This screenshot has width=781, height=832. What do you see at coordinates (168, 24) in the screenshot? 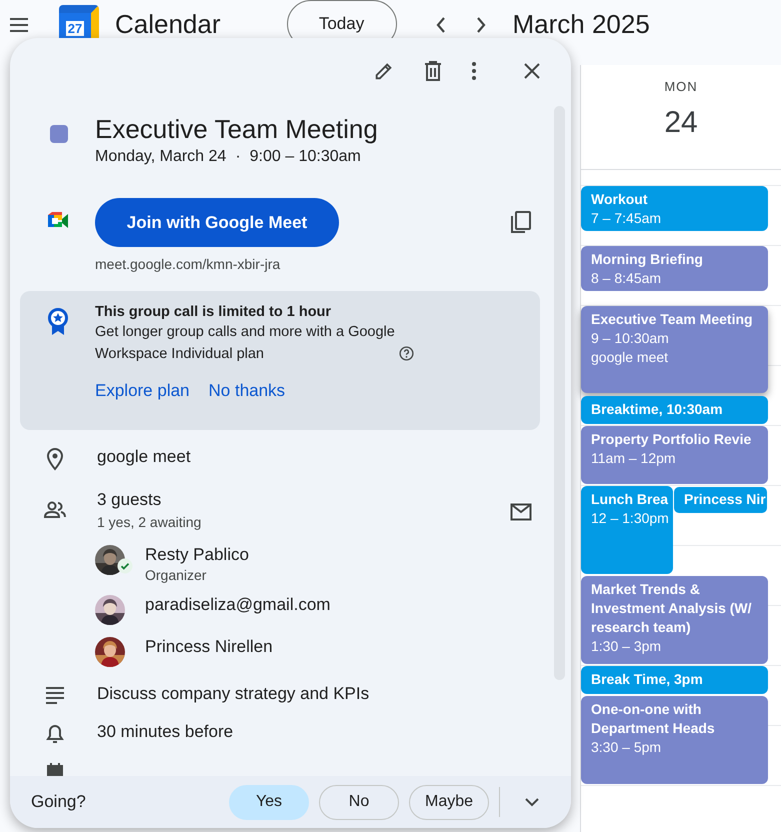
I see `app-name: Calendar` at bounding box center [168, 24].